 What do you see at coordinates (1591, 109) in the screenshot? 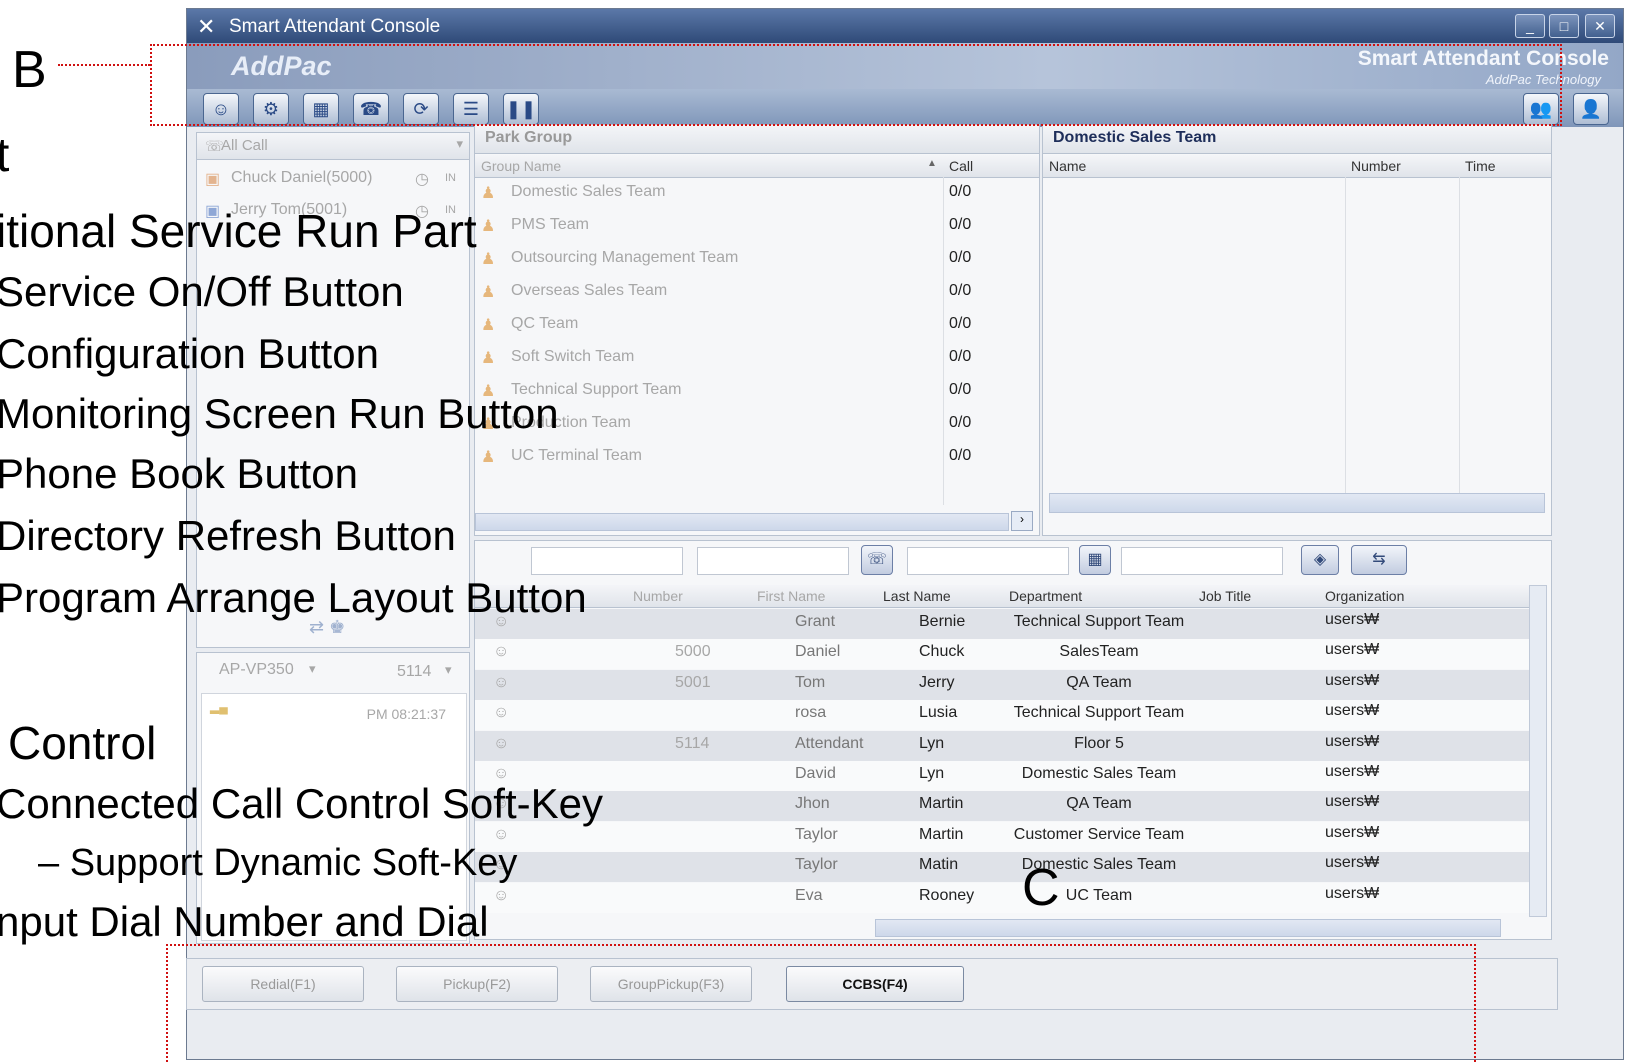
I see `users-config-button: 👤` at bounding box center [1591, 109].